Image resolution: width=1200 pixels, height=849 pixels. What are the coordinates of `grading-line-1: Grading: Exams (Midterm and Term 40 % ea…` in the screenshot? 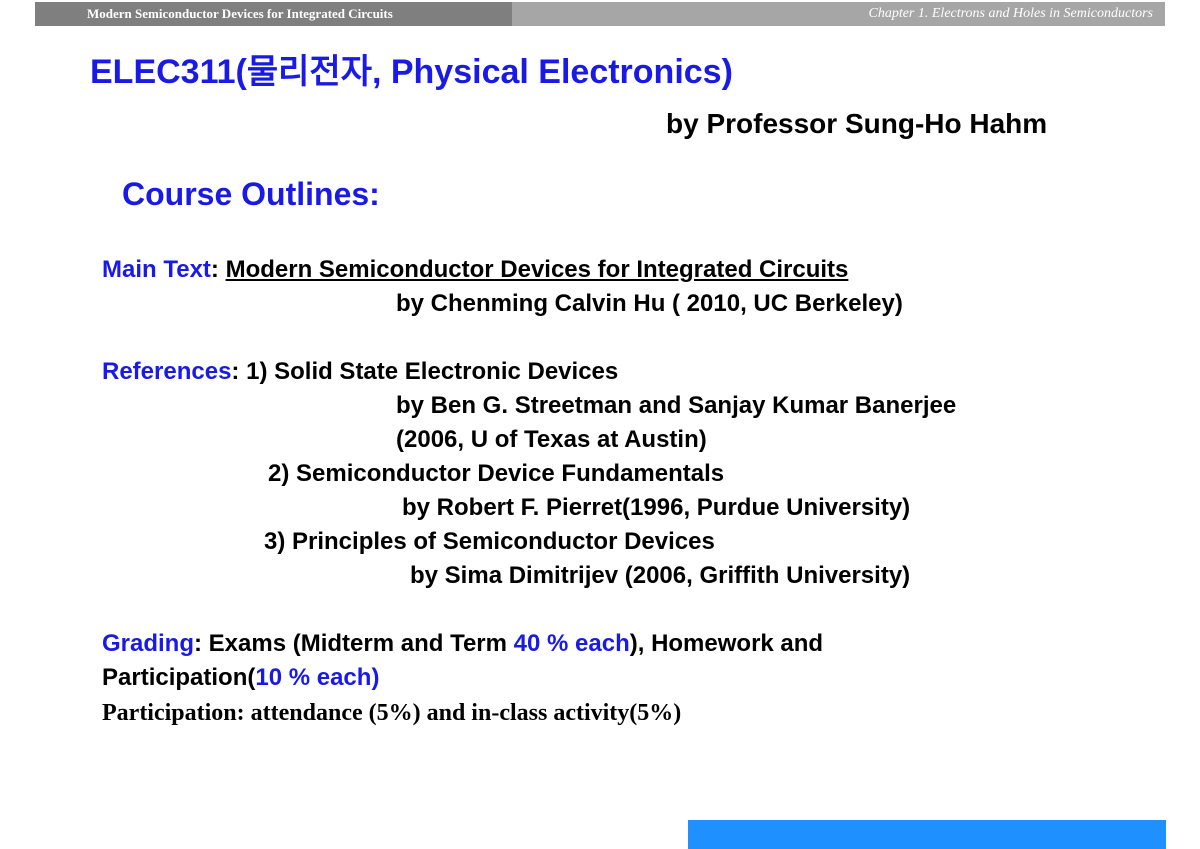 It's located at (462, 644).